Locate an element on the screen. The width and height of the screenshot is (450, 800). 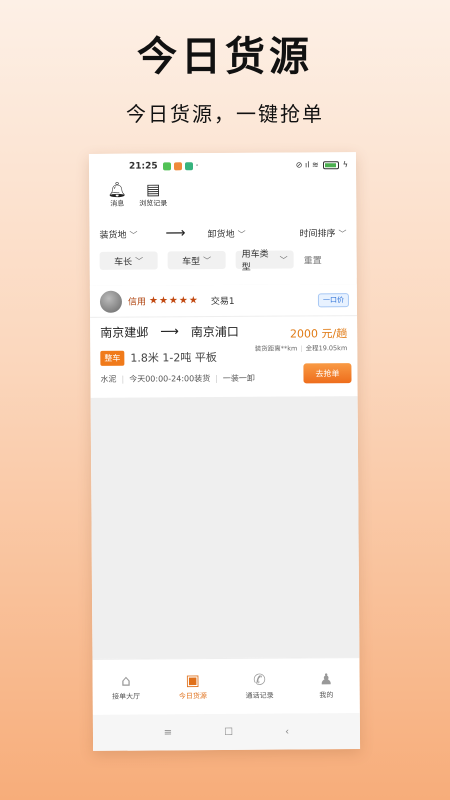
distance-info: 装货距离**km | 全程19.05km is located at coordinates (301, 347).